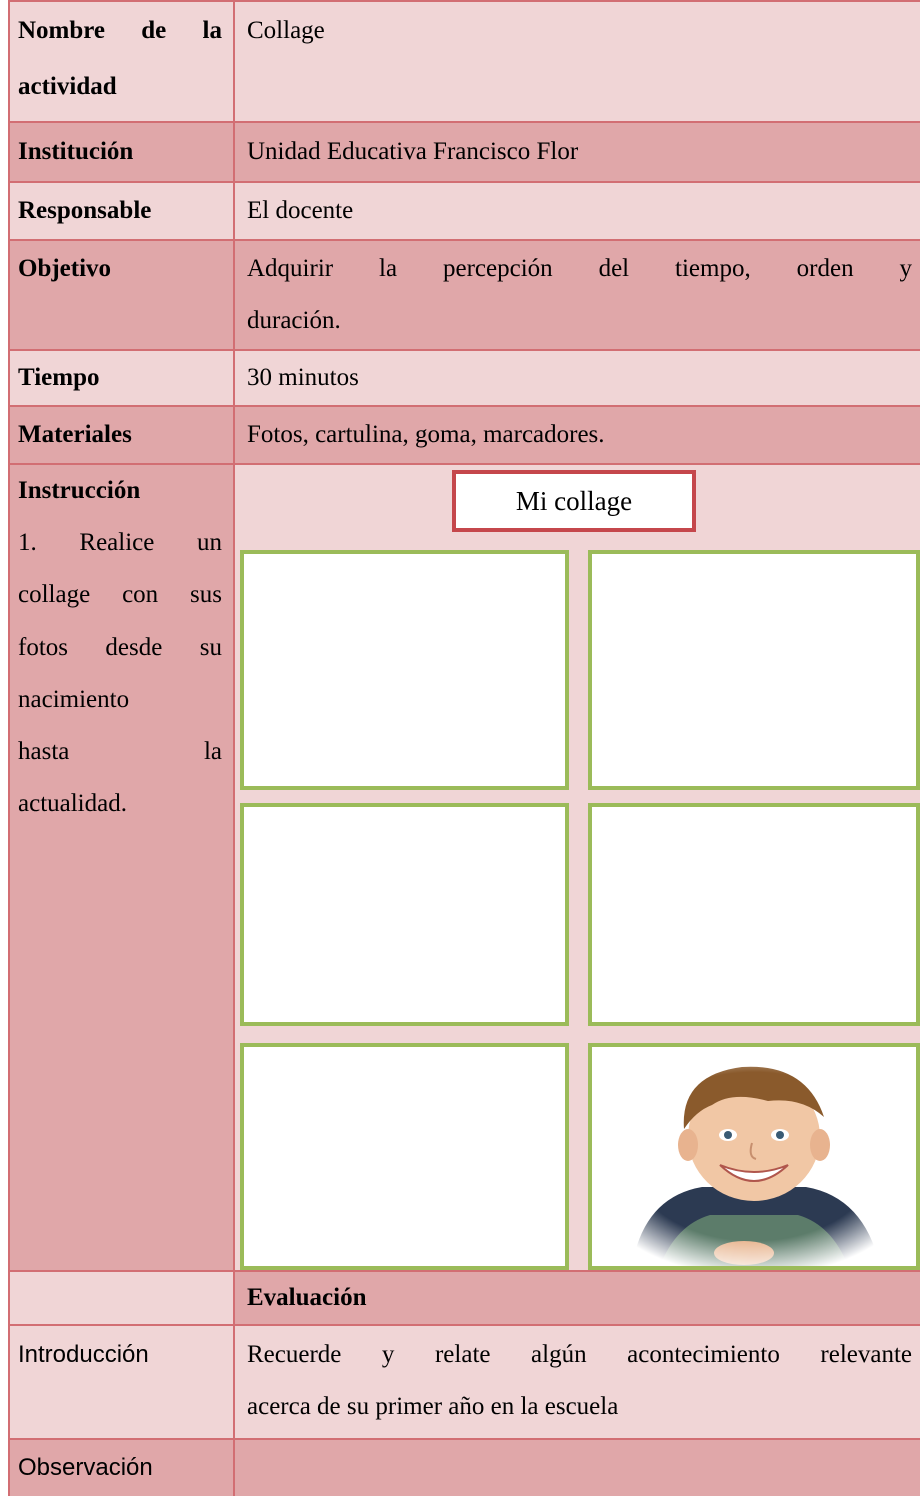 This screenshot has height=1496, width=920. Describe the element at coordinates (300, 210) in the screenshot. I see `responsable-value: El docente` at that location.